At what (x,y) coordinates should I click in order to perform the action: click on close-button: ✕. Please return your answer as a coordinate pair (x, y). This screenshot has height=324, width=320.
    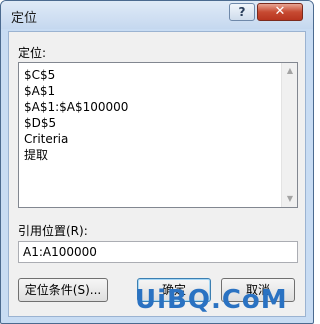
    Looking at the image, I should click on (280, 12).